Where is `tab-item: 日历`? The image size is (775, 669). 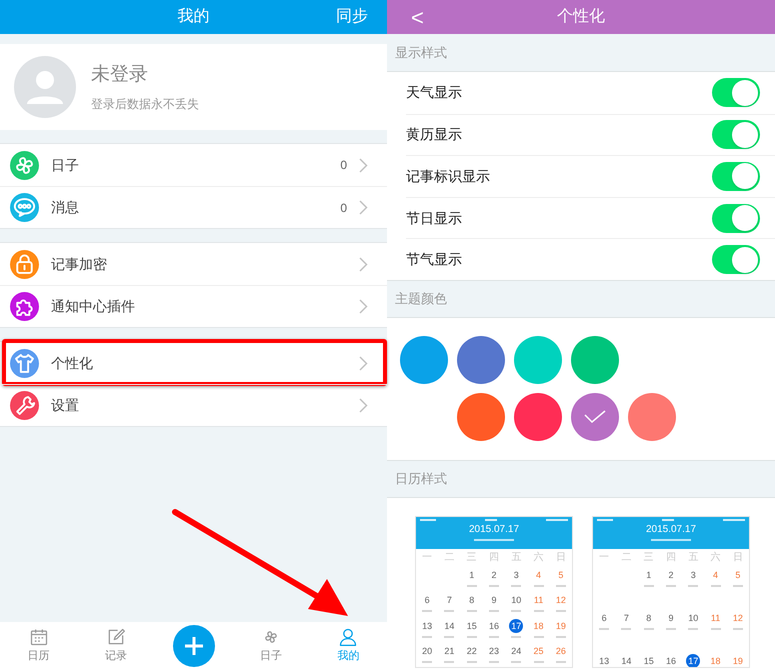 tab-item: 日历 is located at coordinates (39, 645).